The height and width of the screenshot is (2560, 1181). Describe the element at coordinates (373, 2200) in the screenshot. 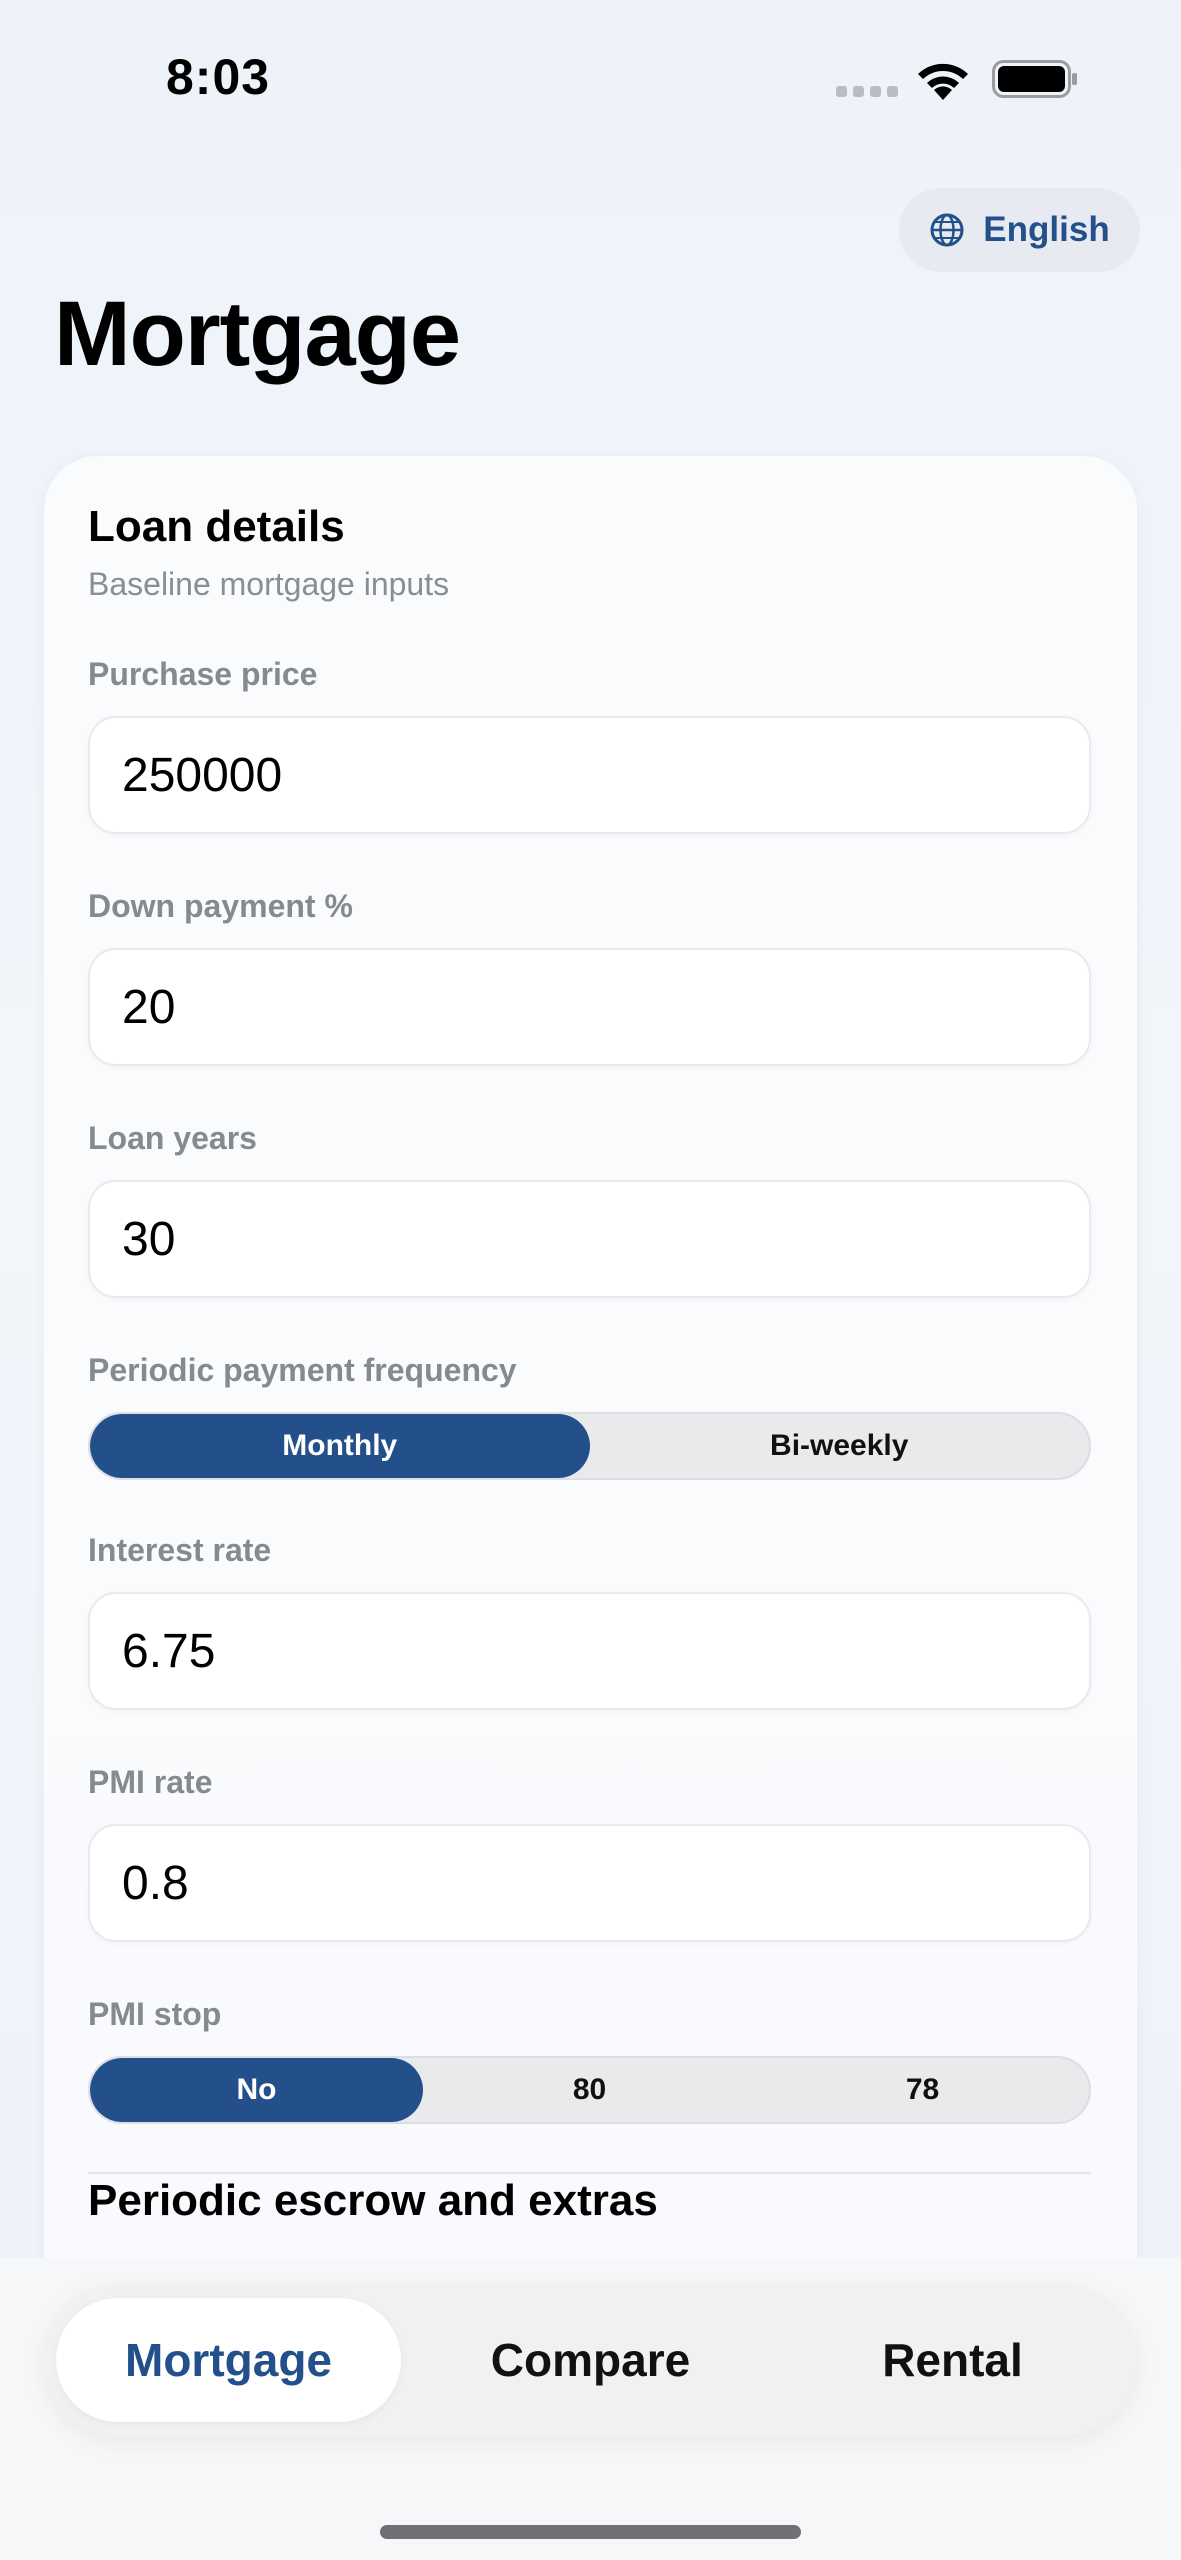

I see `escrow-section-title: Periodic escrow and extras` at that location.